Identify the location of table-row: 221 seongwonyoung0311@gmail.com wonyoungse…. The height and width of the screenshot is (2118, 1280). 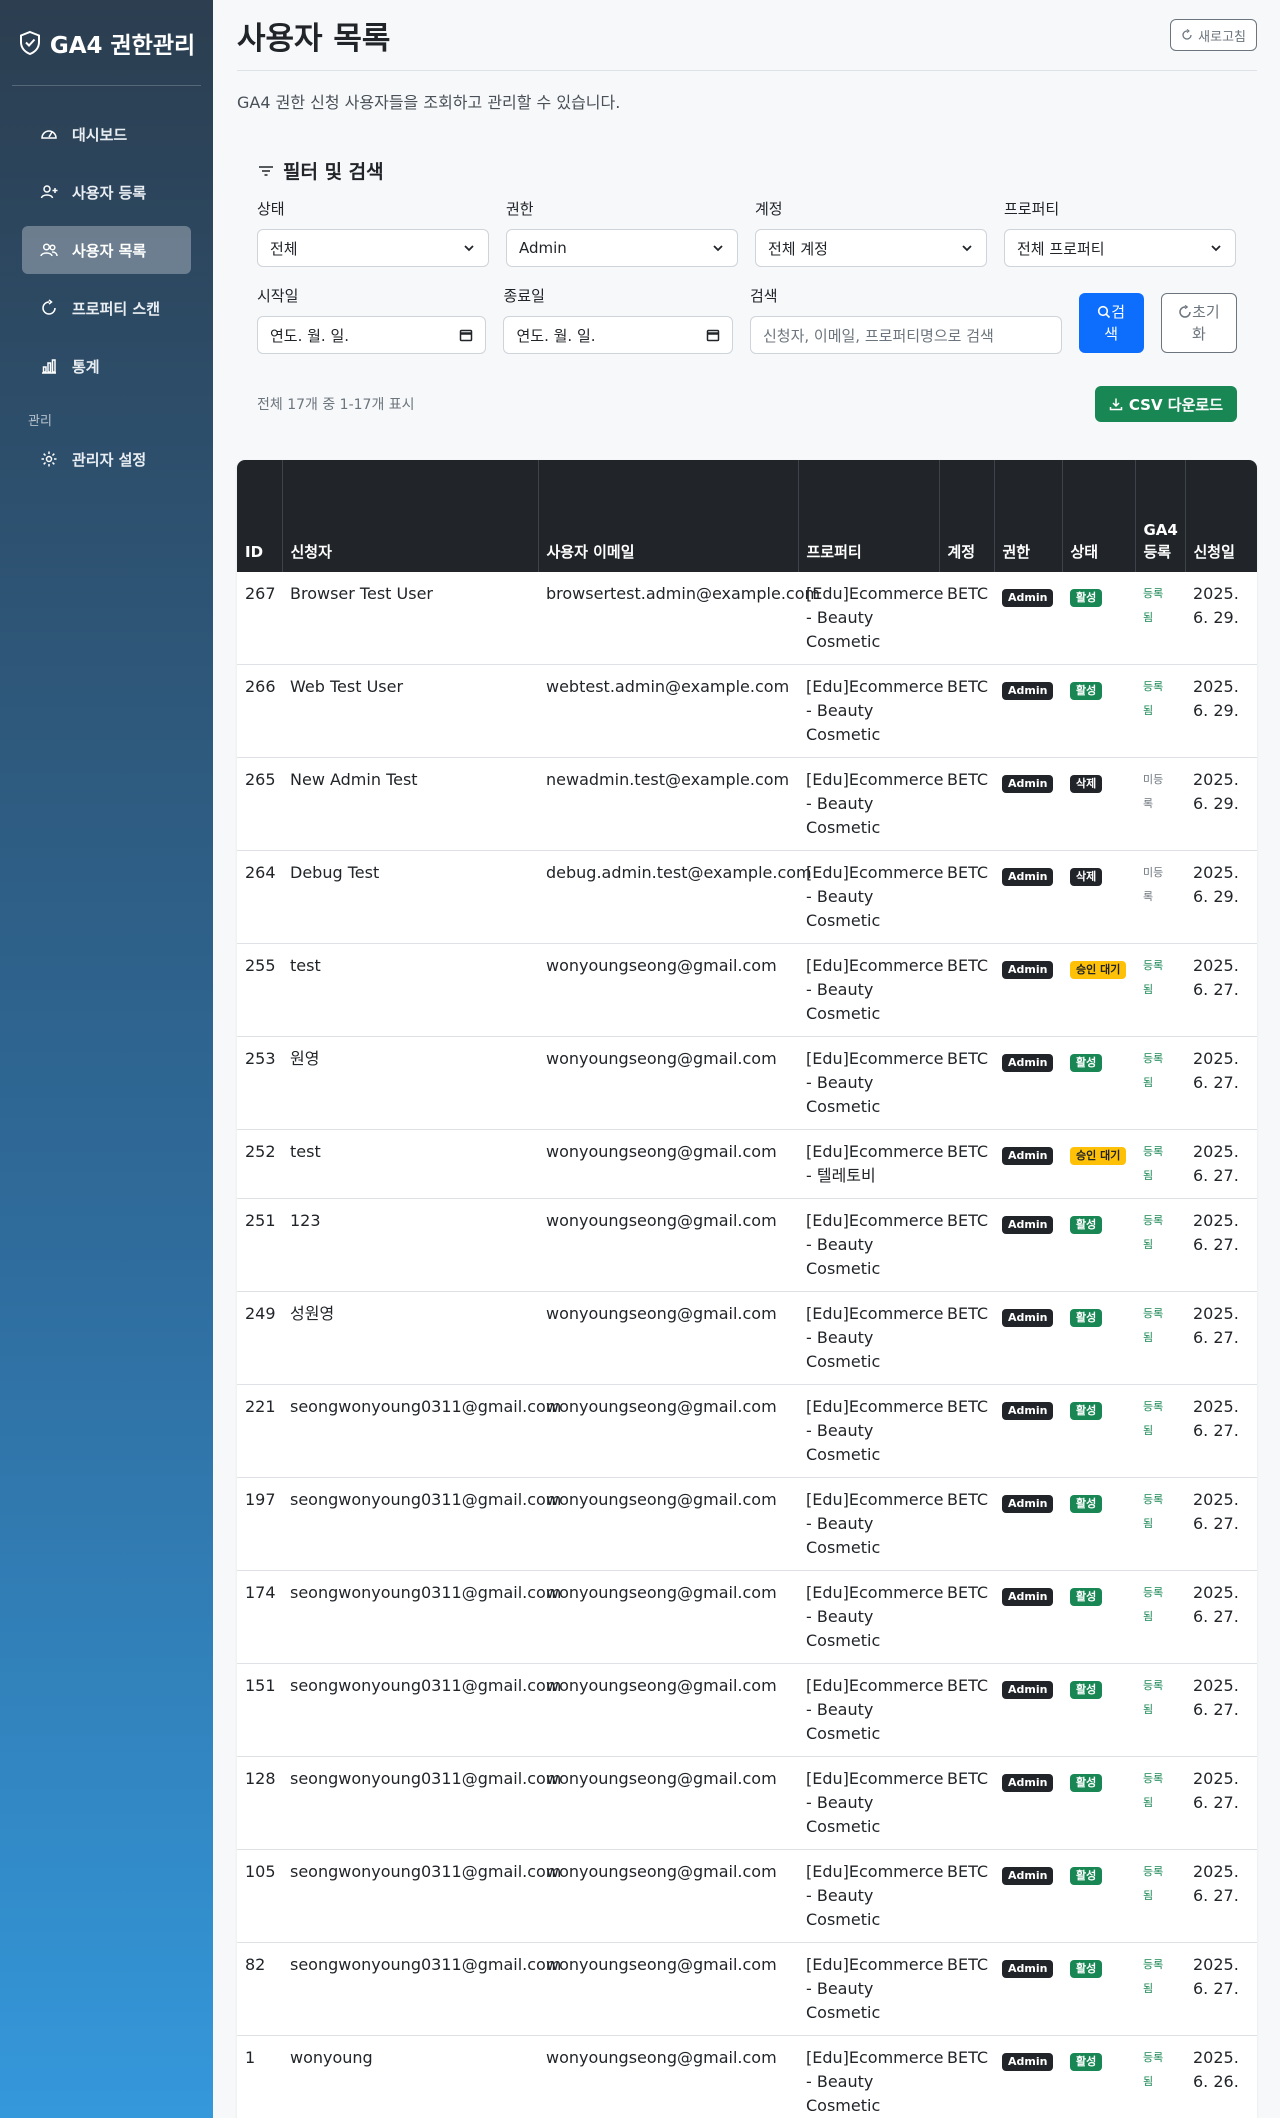
(747, 1431).